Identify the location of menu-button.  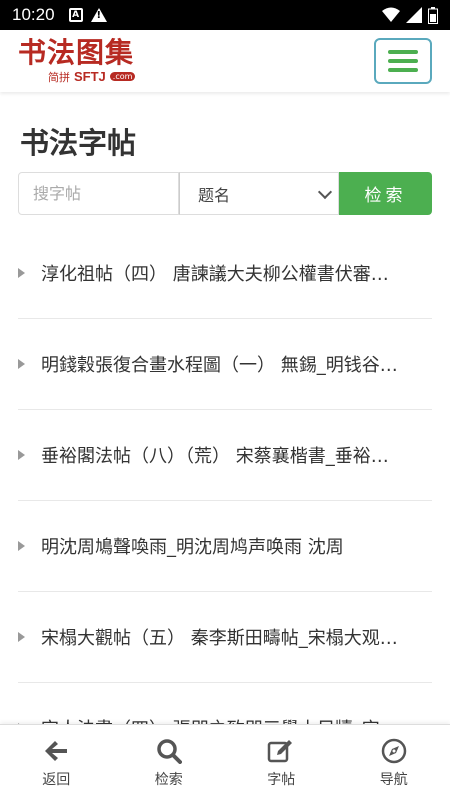
(403, 61).